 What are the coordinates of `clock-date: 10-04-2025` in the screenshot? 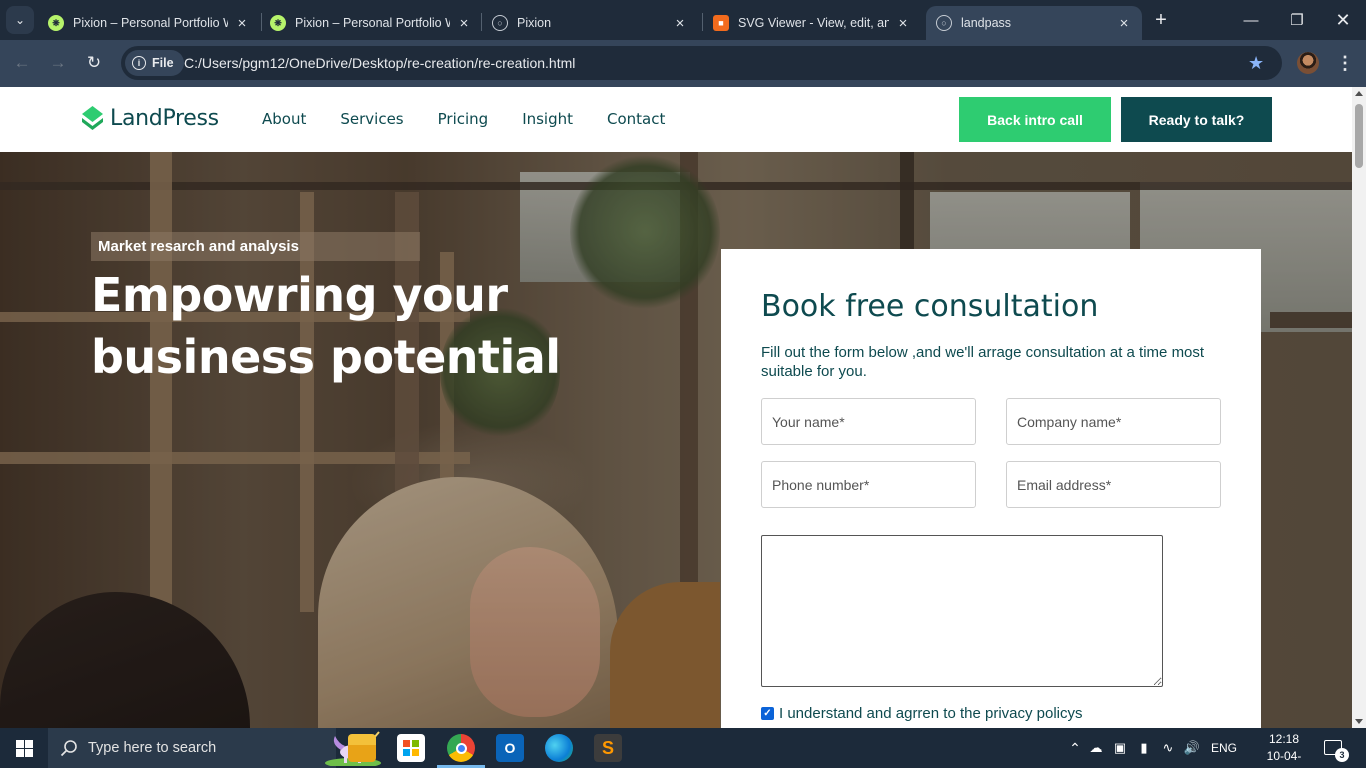 It's located at (1284, 758).